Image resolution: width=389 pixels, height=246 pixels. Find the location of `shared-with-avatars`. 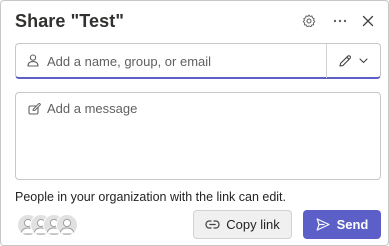

shared-with-avatars is located at coordinates (48, 225).